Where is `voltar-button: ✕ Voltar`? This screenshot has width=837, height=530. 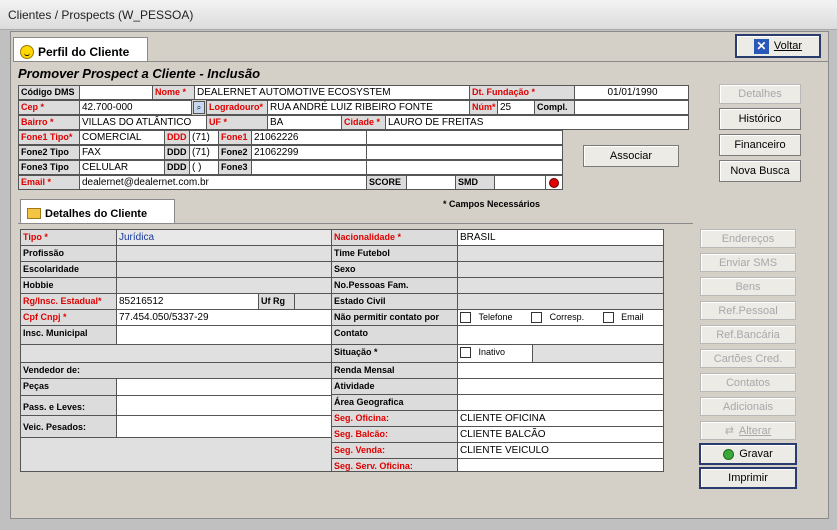 voltar-button: ✕ Voltar is located at coordinates (778, 46).